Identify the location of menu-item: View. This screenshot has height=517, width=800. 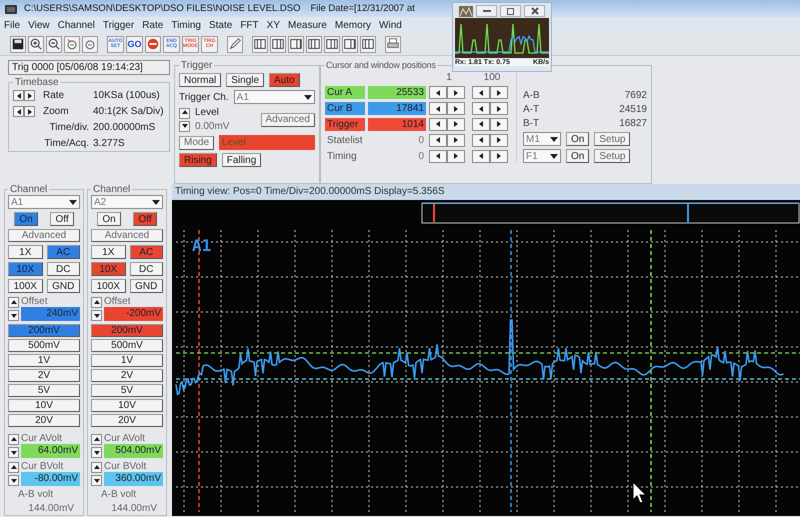
(39, 25).